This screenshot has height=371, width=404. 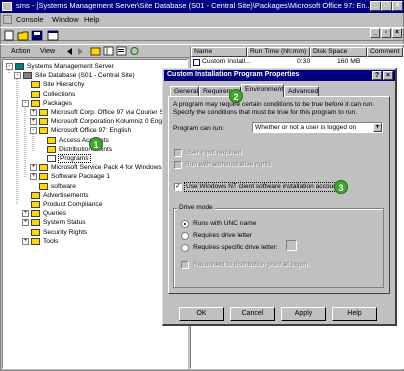 I want to click on program-icon, so click(x=196, y=62).